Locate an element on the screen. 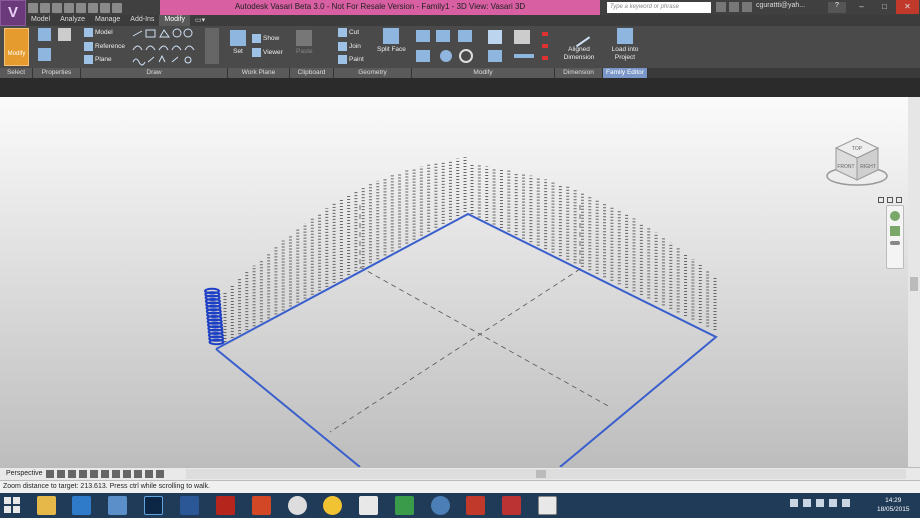  panel-modify: Modify is located at coordinates (483, 73).